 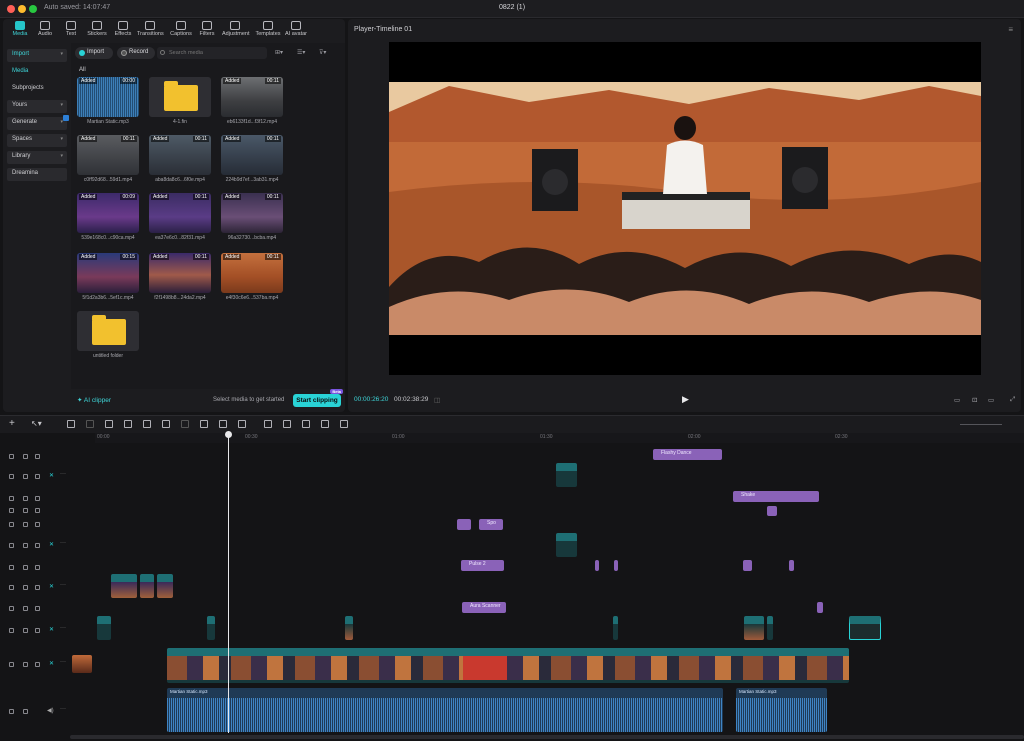 I want to click on search-input: Search media, so click(x=212, y=53).